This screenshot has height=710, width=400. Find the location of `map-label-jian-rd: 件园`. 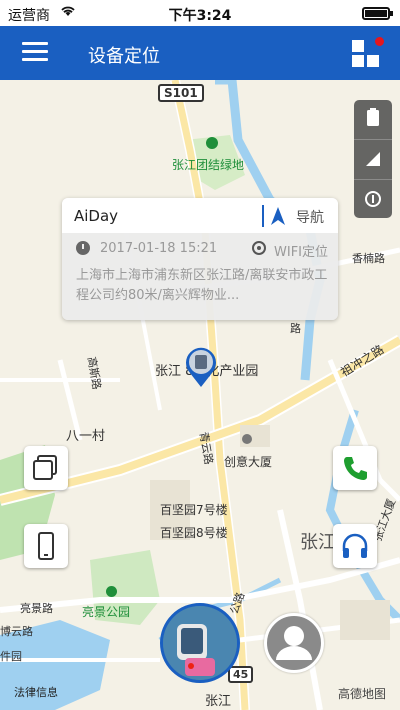

map-label-jian-rd: 件园 is located at coordinates (11, 656).